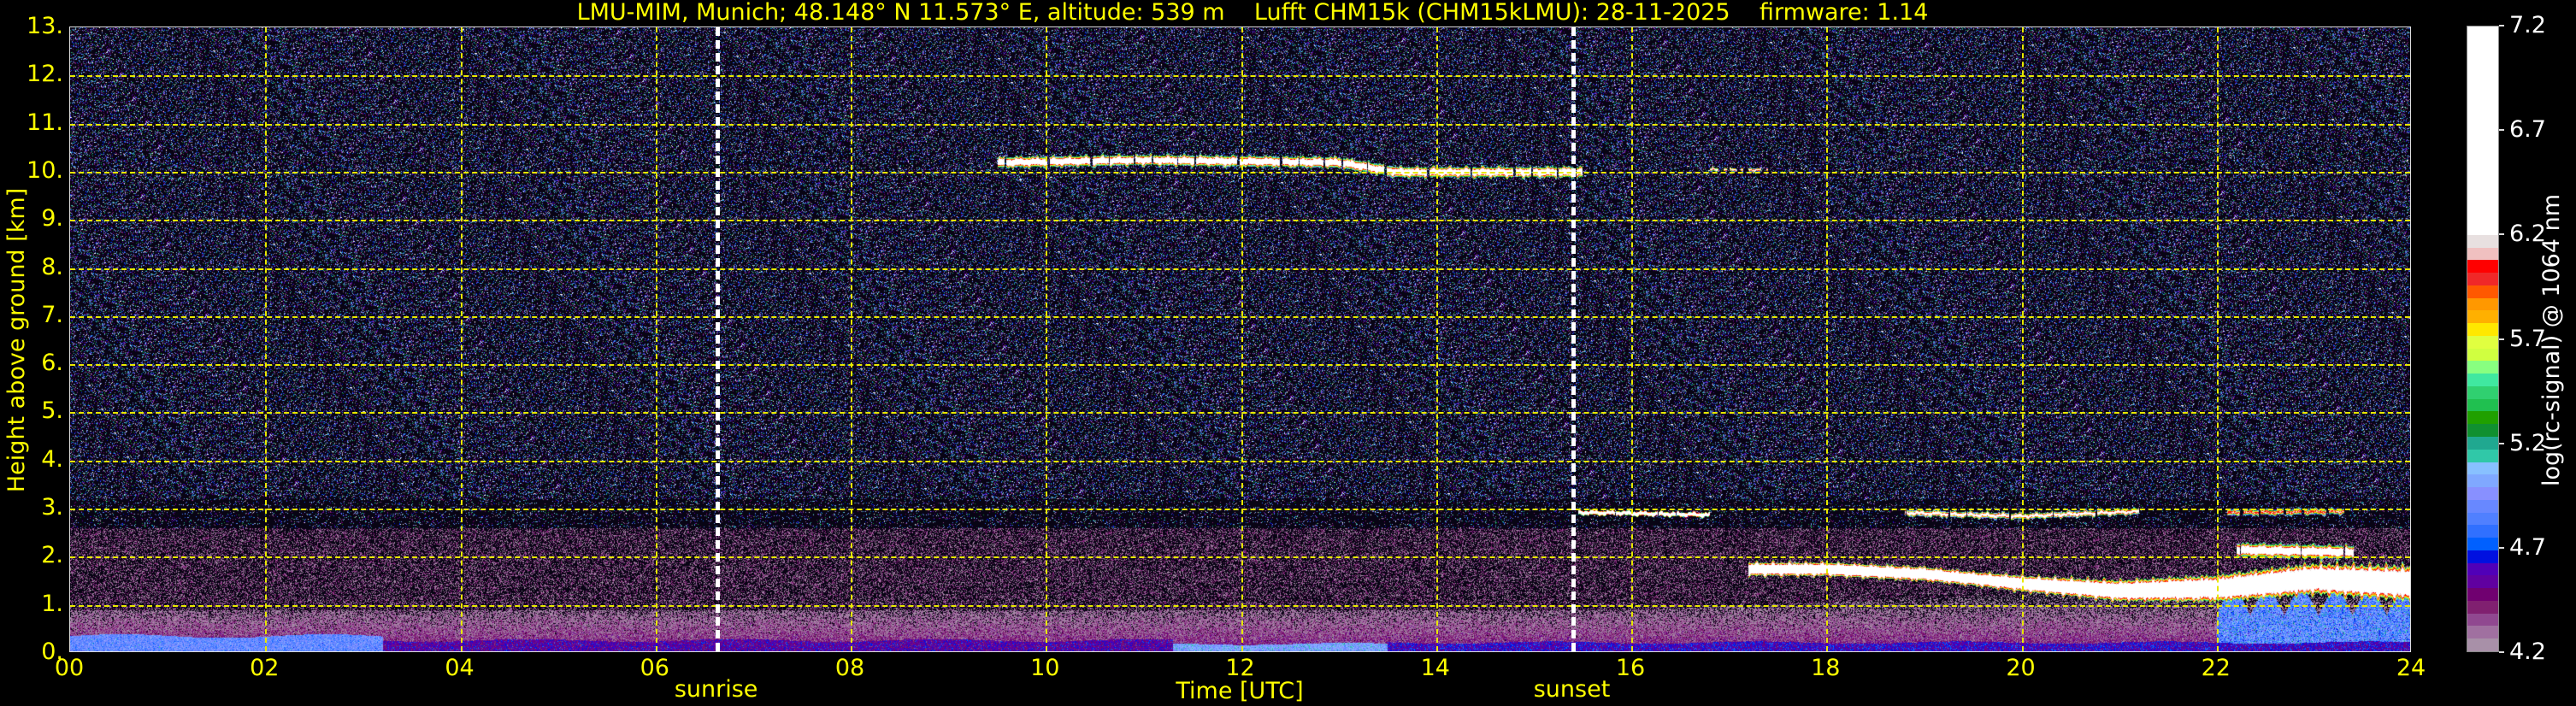 This screenshot has height=706, width=2576. What do you see at coordinates (69, 668) in the screenshot?
I see `x-tick-label: 00` at bounding box center [69, 668].